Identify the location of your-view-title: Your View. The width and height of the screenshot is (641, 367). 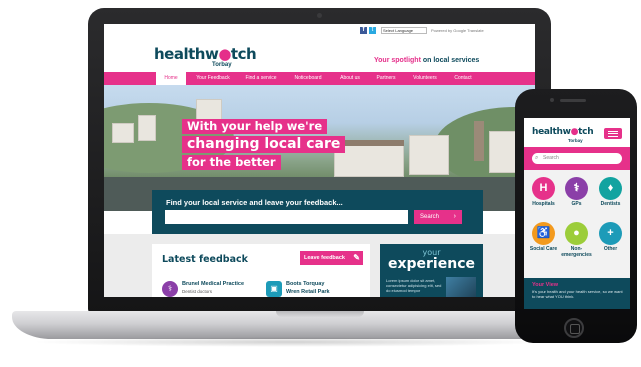
(545, 285).